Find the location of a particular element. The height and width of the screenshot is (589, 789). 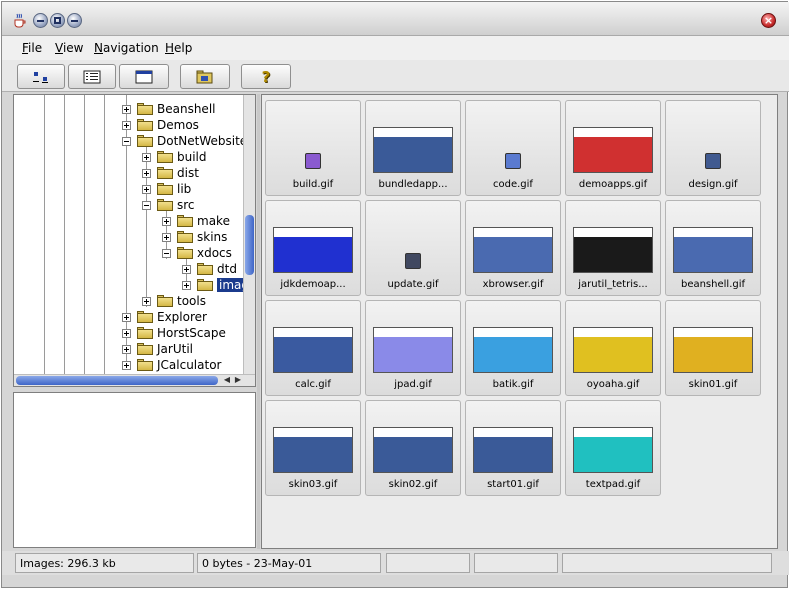

open-folder-icon is located at coordinates (145, 141).